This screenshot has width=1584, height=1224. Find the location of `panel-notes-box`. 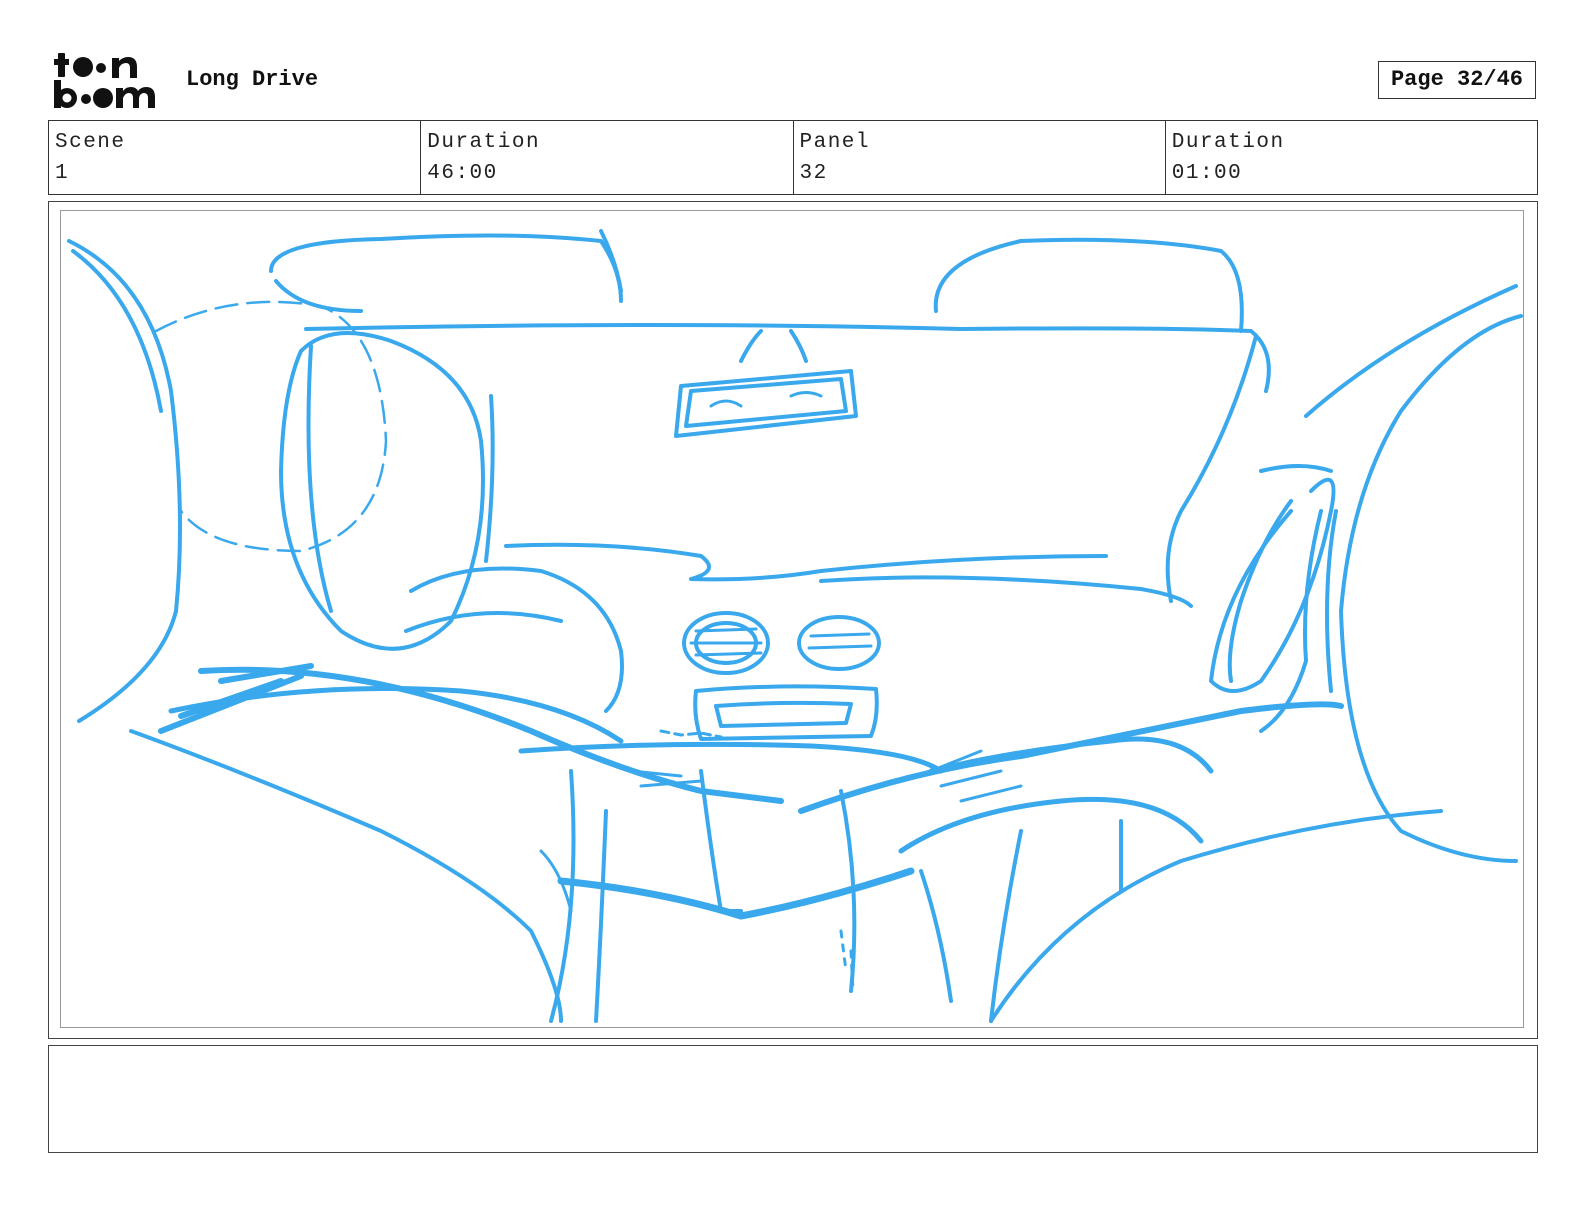

panel-notes-box is located at coordinates (793, 1099).